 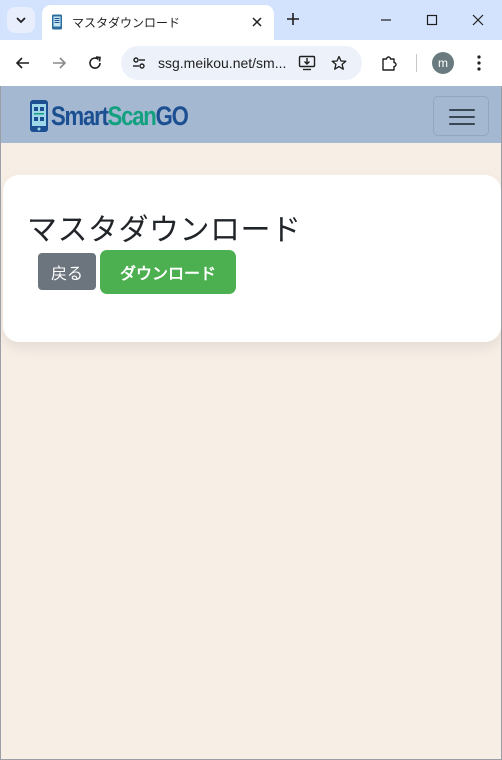 I want to click on forward-nav-button, so click(x=59, y=63).